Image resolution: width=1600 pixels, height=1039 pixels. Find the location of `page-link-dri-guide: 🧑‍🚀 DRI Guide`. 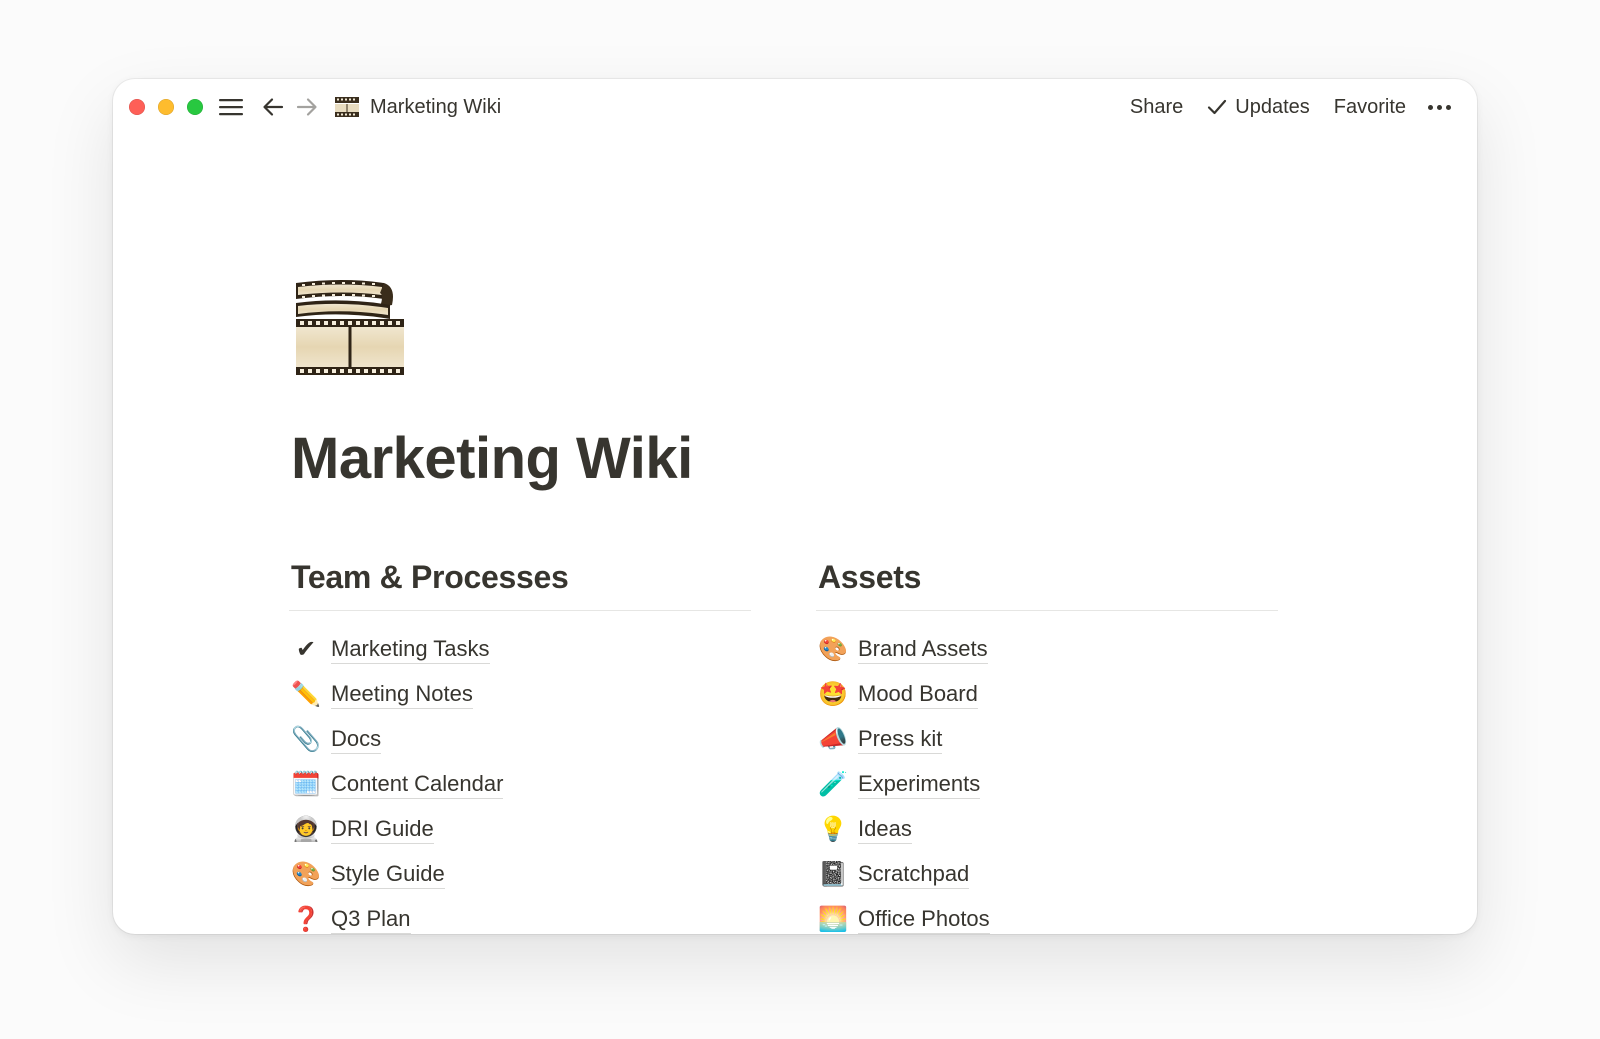

page-link-dri-guide: 🧑‍🚀 DRI Guide is located at coordinates (520, 829).